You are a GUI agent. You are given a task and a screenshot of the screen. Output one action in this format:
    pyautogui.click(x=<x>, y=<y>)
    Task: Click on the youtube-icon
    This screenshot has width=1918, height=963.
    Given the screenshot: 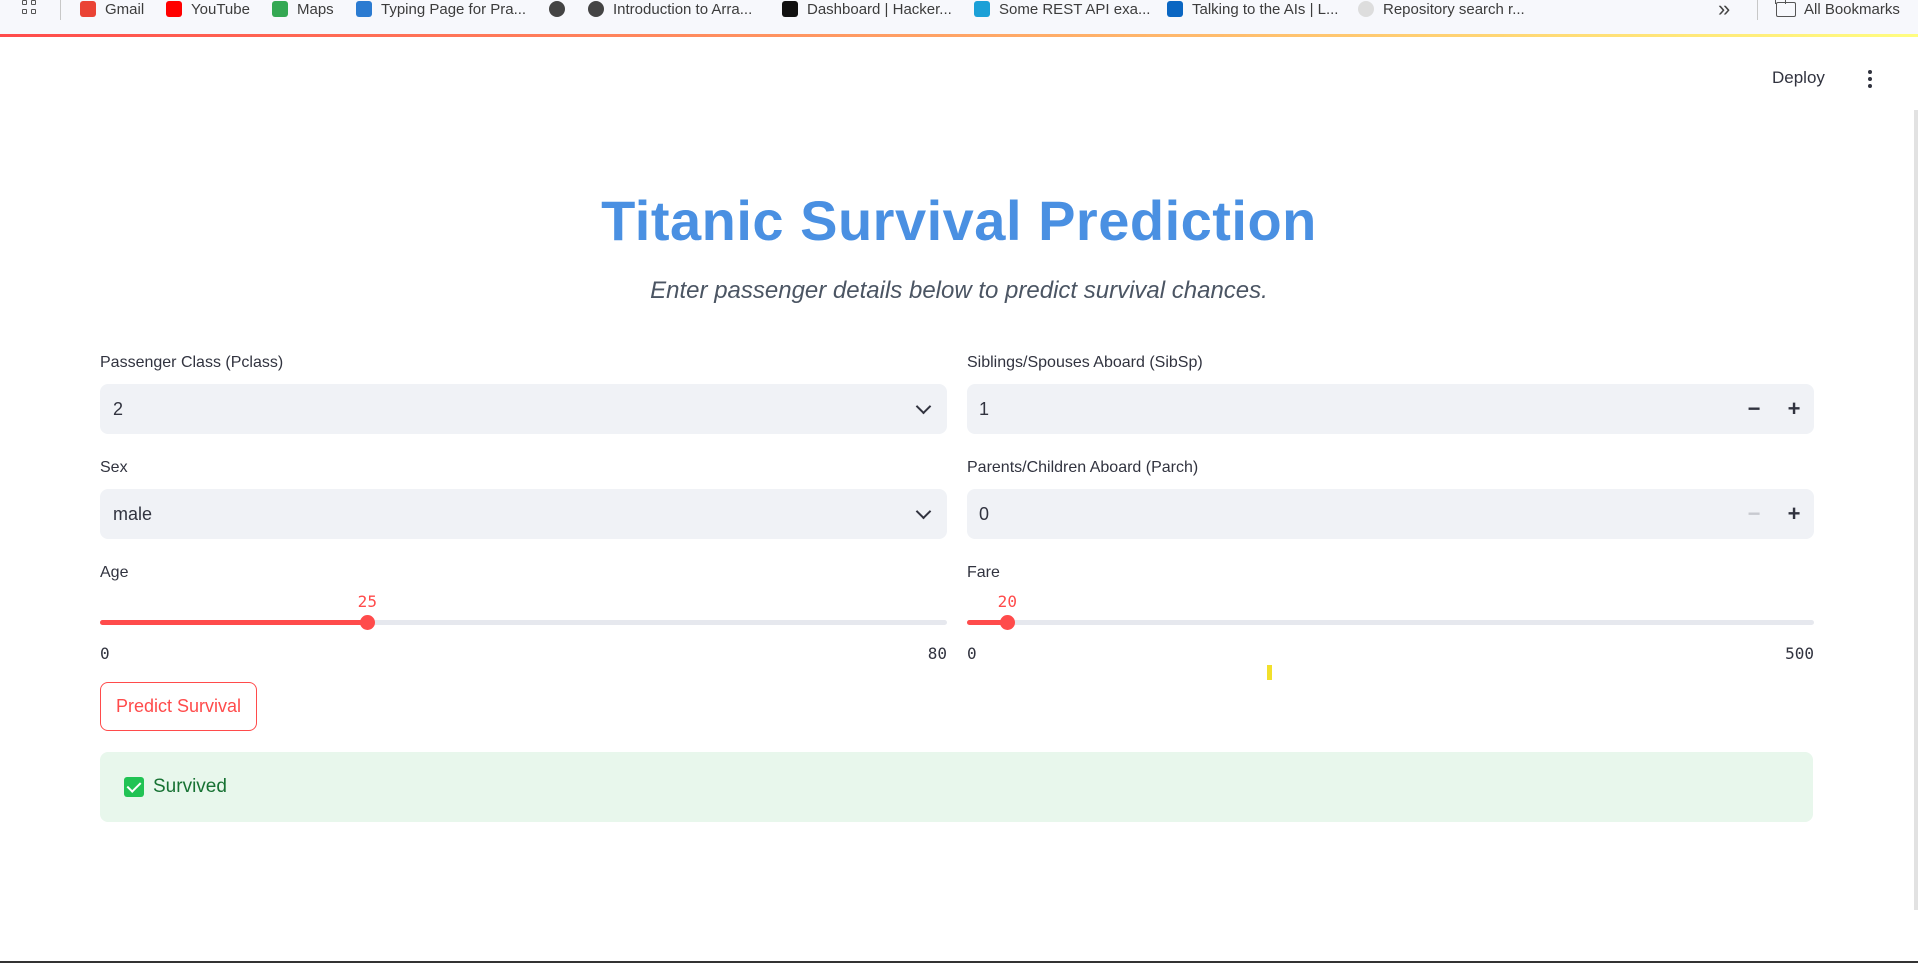 What is the action you would take?
    pyautogui.click(x=174, y=9)
    